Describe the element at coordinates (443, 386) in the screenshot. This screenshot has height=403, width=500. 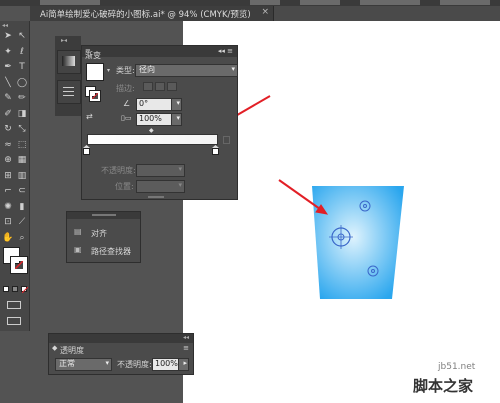
I see `watermark-name: 脚本之家` at that location.